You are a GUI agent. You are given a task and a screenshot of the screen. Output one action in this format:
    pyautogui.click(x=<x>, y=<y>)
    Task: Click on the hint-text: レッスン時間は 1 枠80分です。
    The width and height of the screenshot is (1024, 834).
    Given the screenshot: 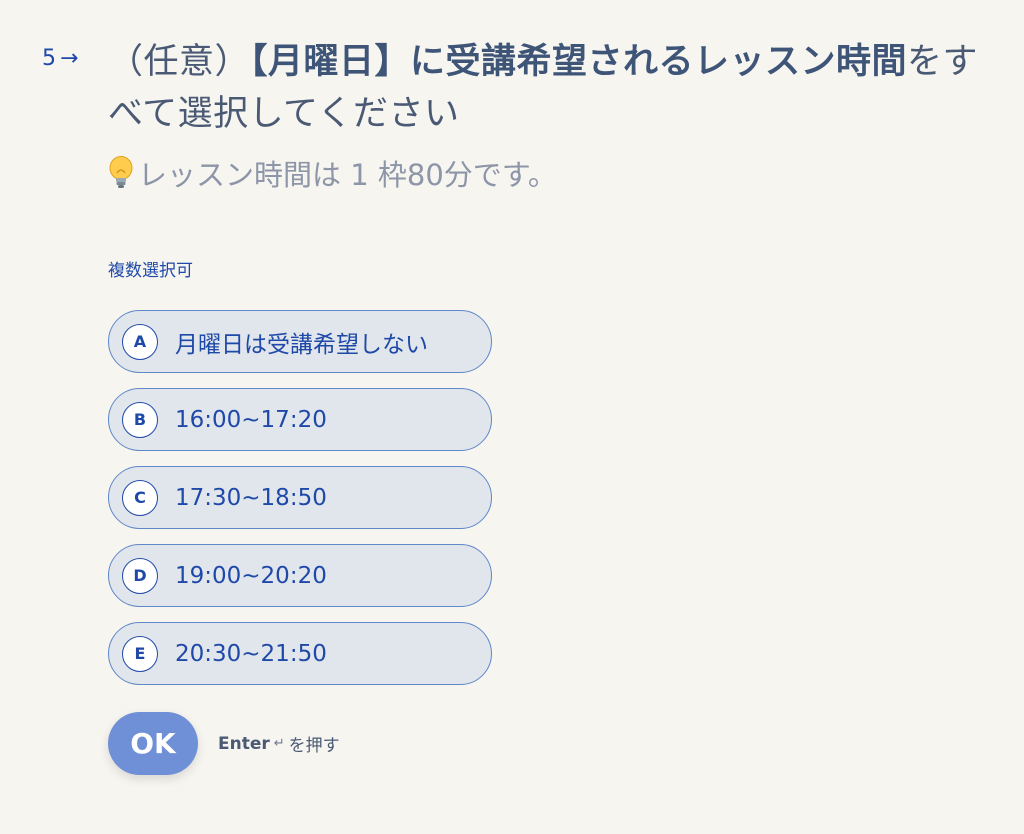 What is the action you would take?
    pyautogui.click(x=347, y=175)
    